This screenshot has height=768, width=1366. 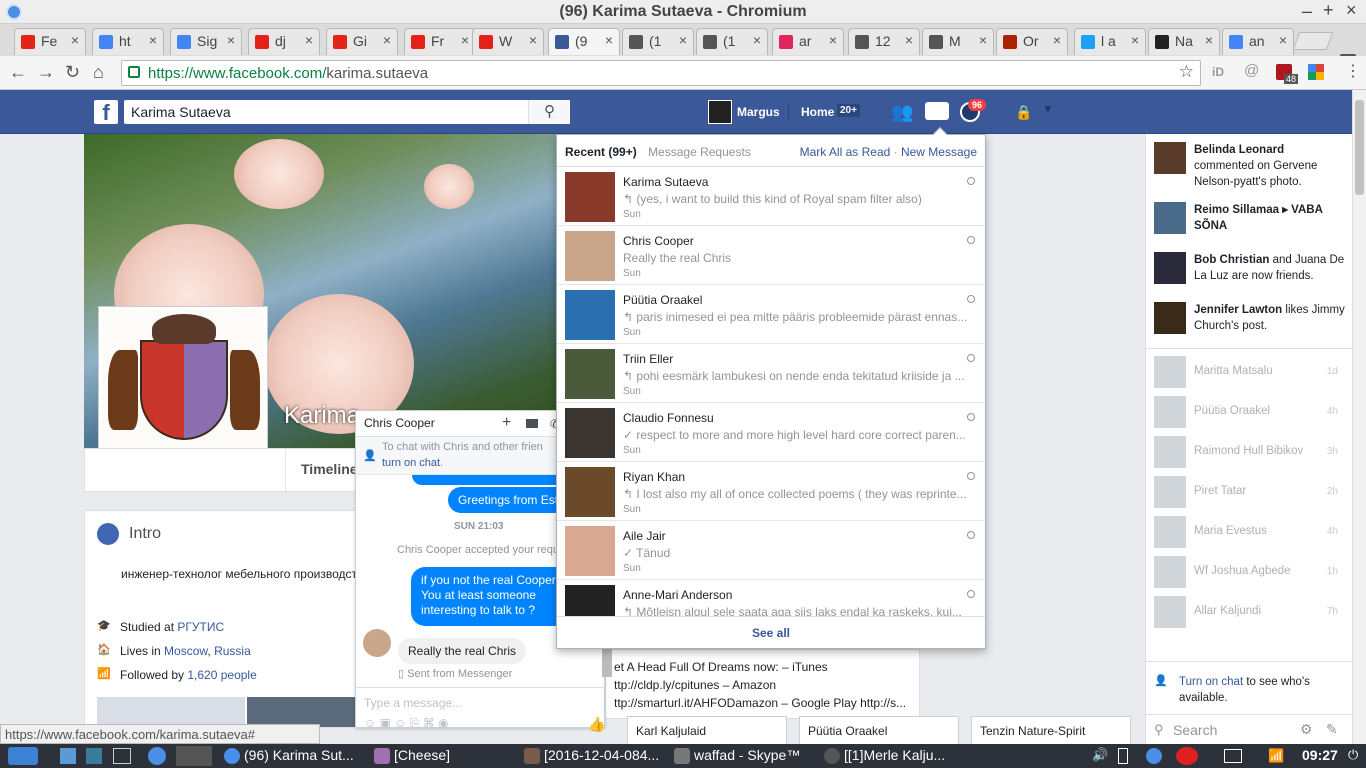 What do you see at coordinates (1186, 72) in the screenshot?
I see `bookmark-star-icon: ☆` at bounding box center [1186, 72].